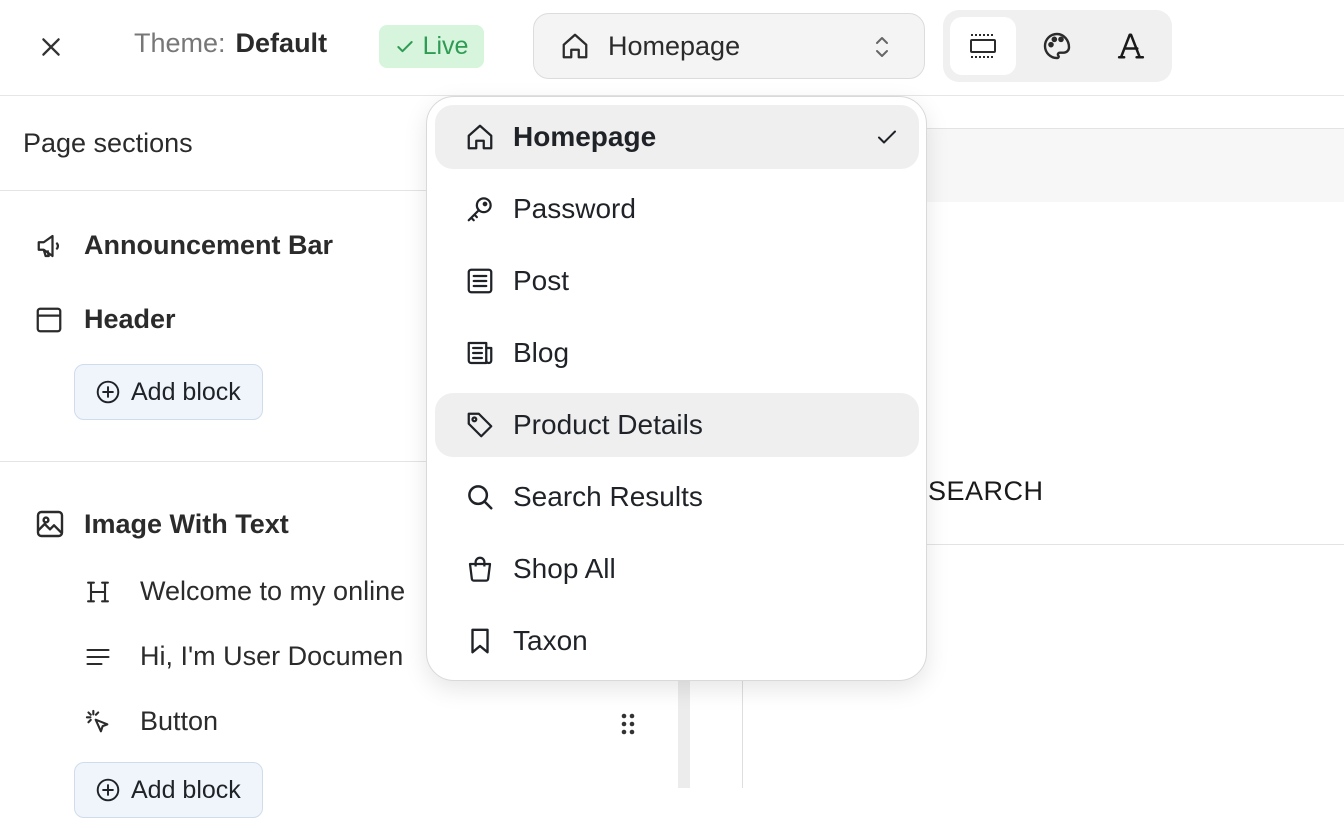 The image size is (1344, 818). Describe the element at coordinates (541, 352) in the screenshot. I see `menu-item-label: Blog` at that location.